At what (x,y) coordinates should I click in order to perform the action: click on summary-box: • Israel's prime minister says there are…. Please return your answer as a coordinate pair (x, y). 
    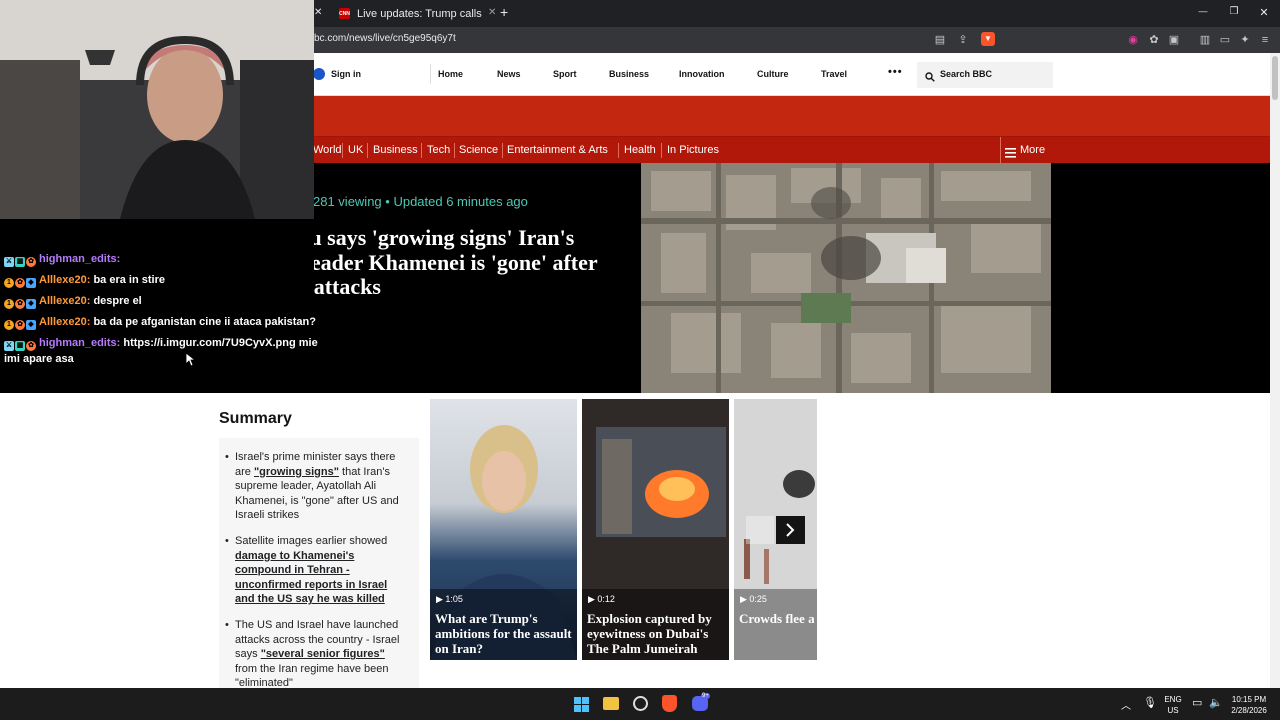
    Looking at the image, I should click on (319, 563).